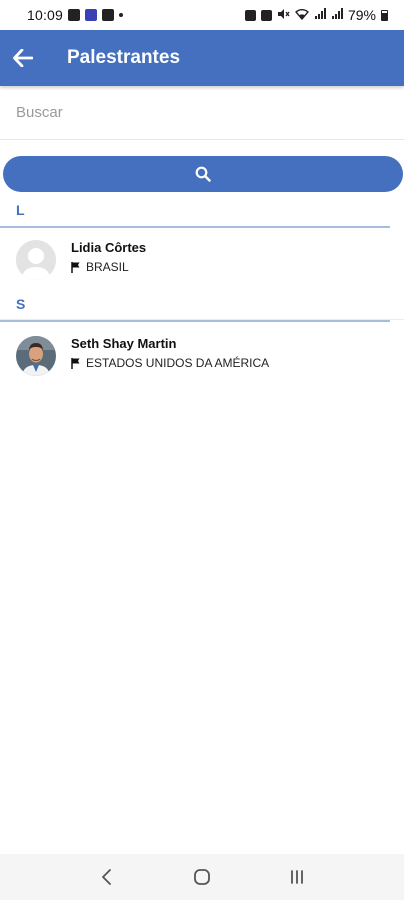 The image size is (404, 900). I want to click on section-header-s: S, so click(195, 309).